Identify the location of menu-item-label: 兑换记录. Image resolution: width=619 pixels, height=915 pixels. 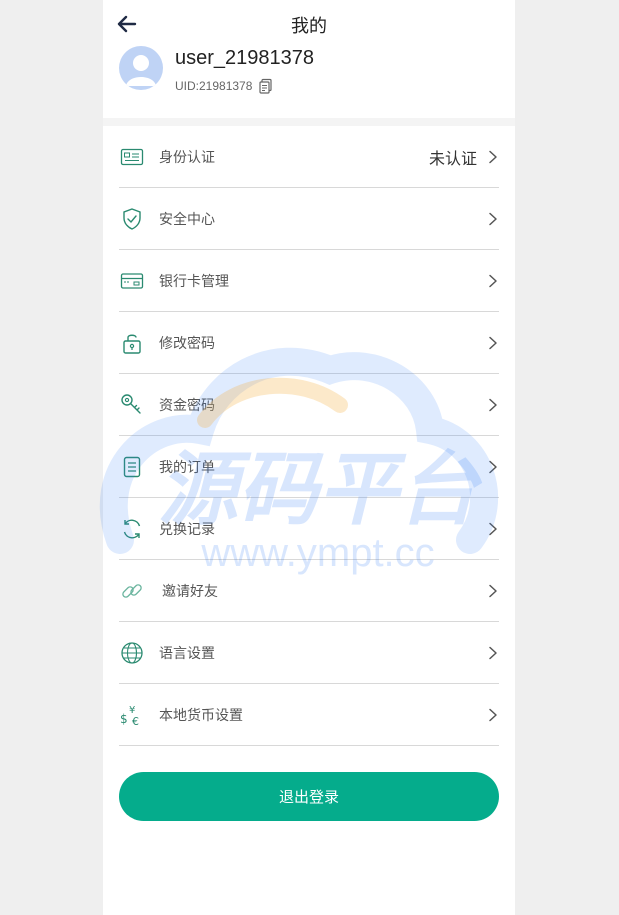
(187, 529).